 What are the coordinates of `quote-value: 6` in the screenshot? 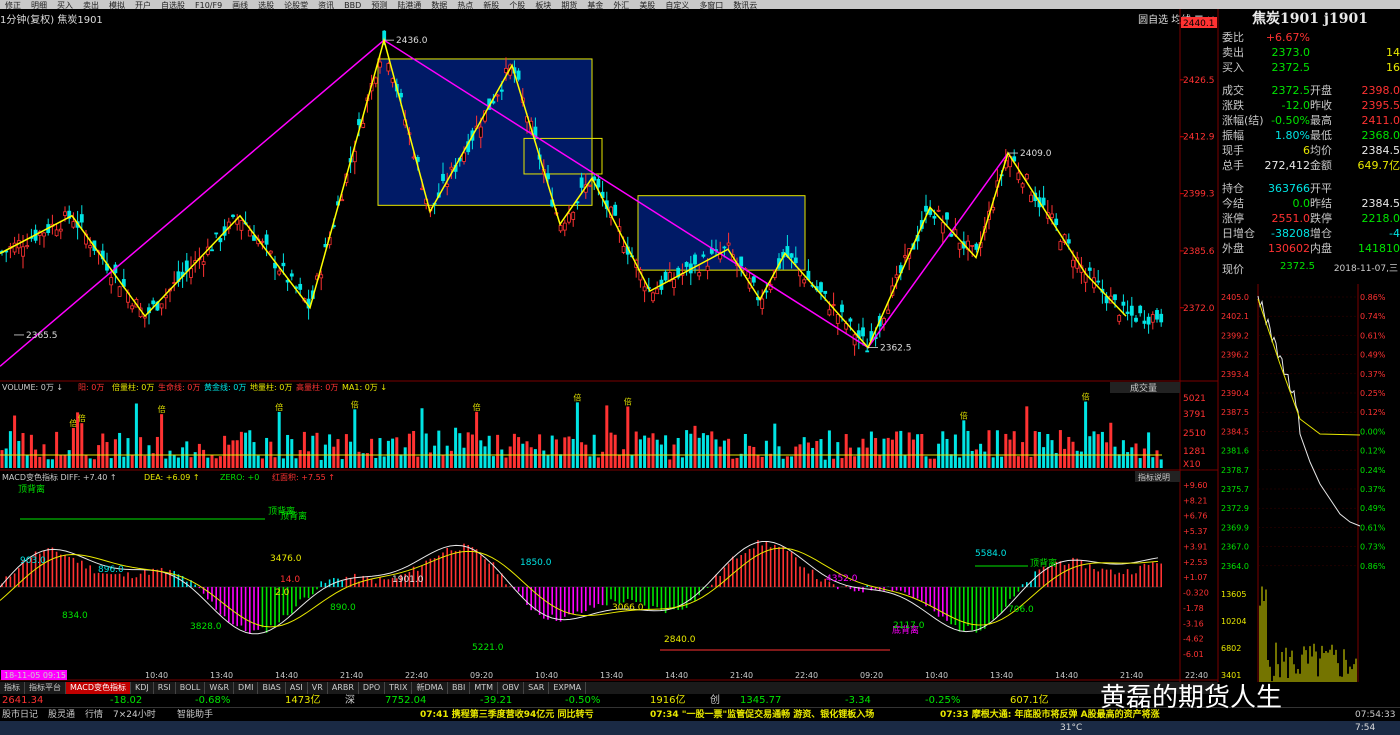 It's located at (1306, 150).